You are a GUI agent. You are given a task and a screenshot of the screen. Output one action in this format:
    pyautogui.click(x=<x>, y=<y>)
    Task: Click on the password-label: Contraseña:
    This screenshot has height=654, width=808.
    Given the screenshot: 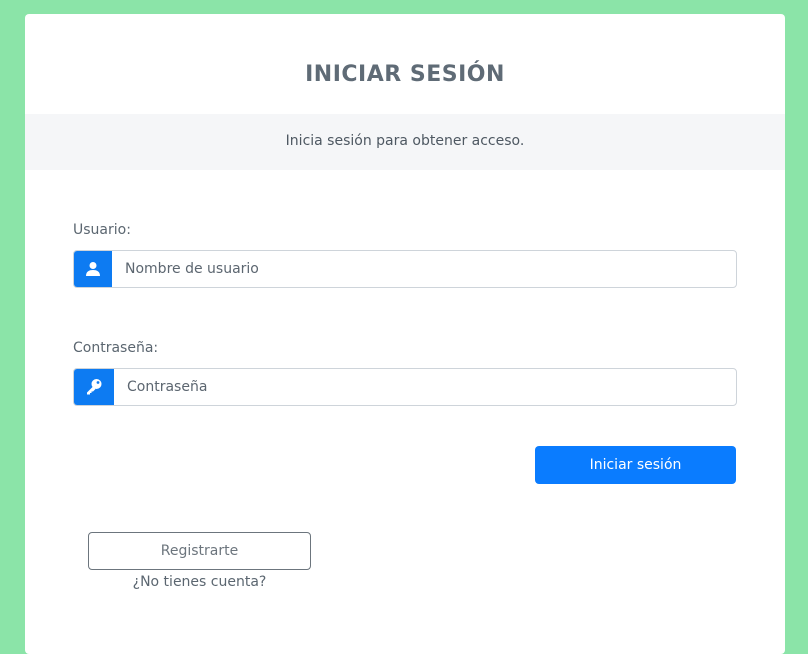 What is the action you would take?
    pyautogui.click(x=116, y=348)
    